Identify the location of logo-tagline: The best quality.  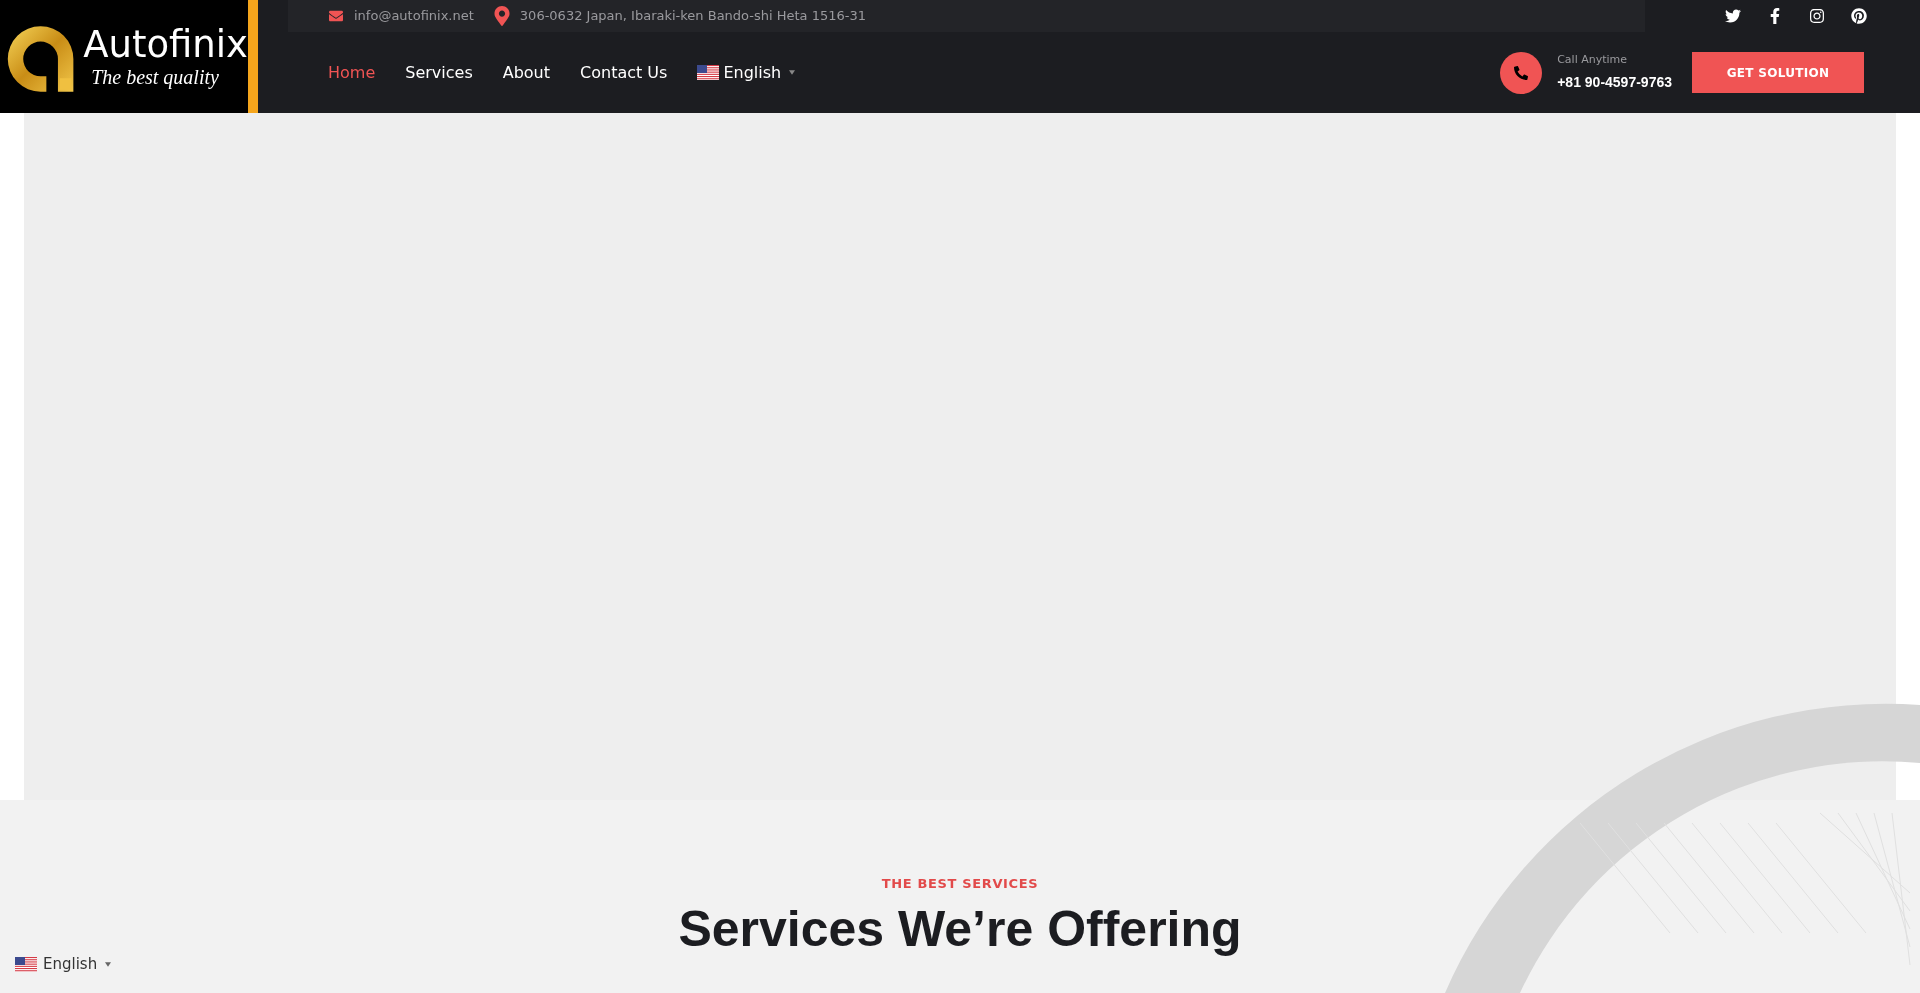
(155, 77).